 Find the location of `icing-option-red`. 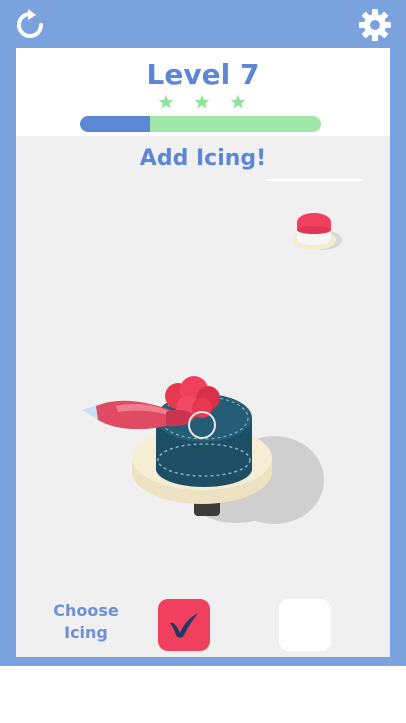

icing-option-red is located at coordinates (184, 625).